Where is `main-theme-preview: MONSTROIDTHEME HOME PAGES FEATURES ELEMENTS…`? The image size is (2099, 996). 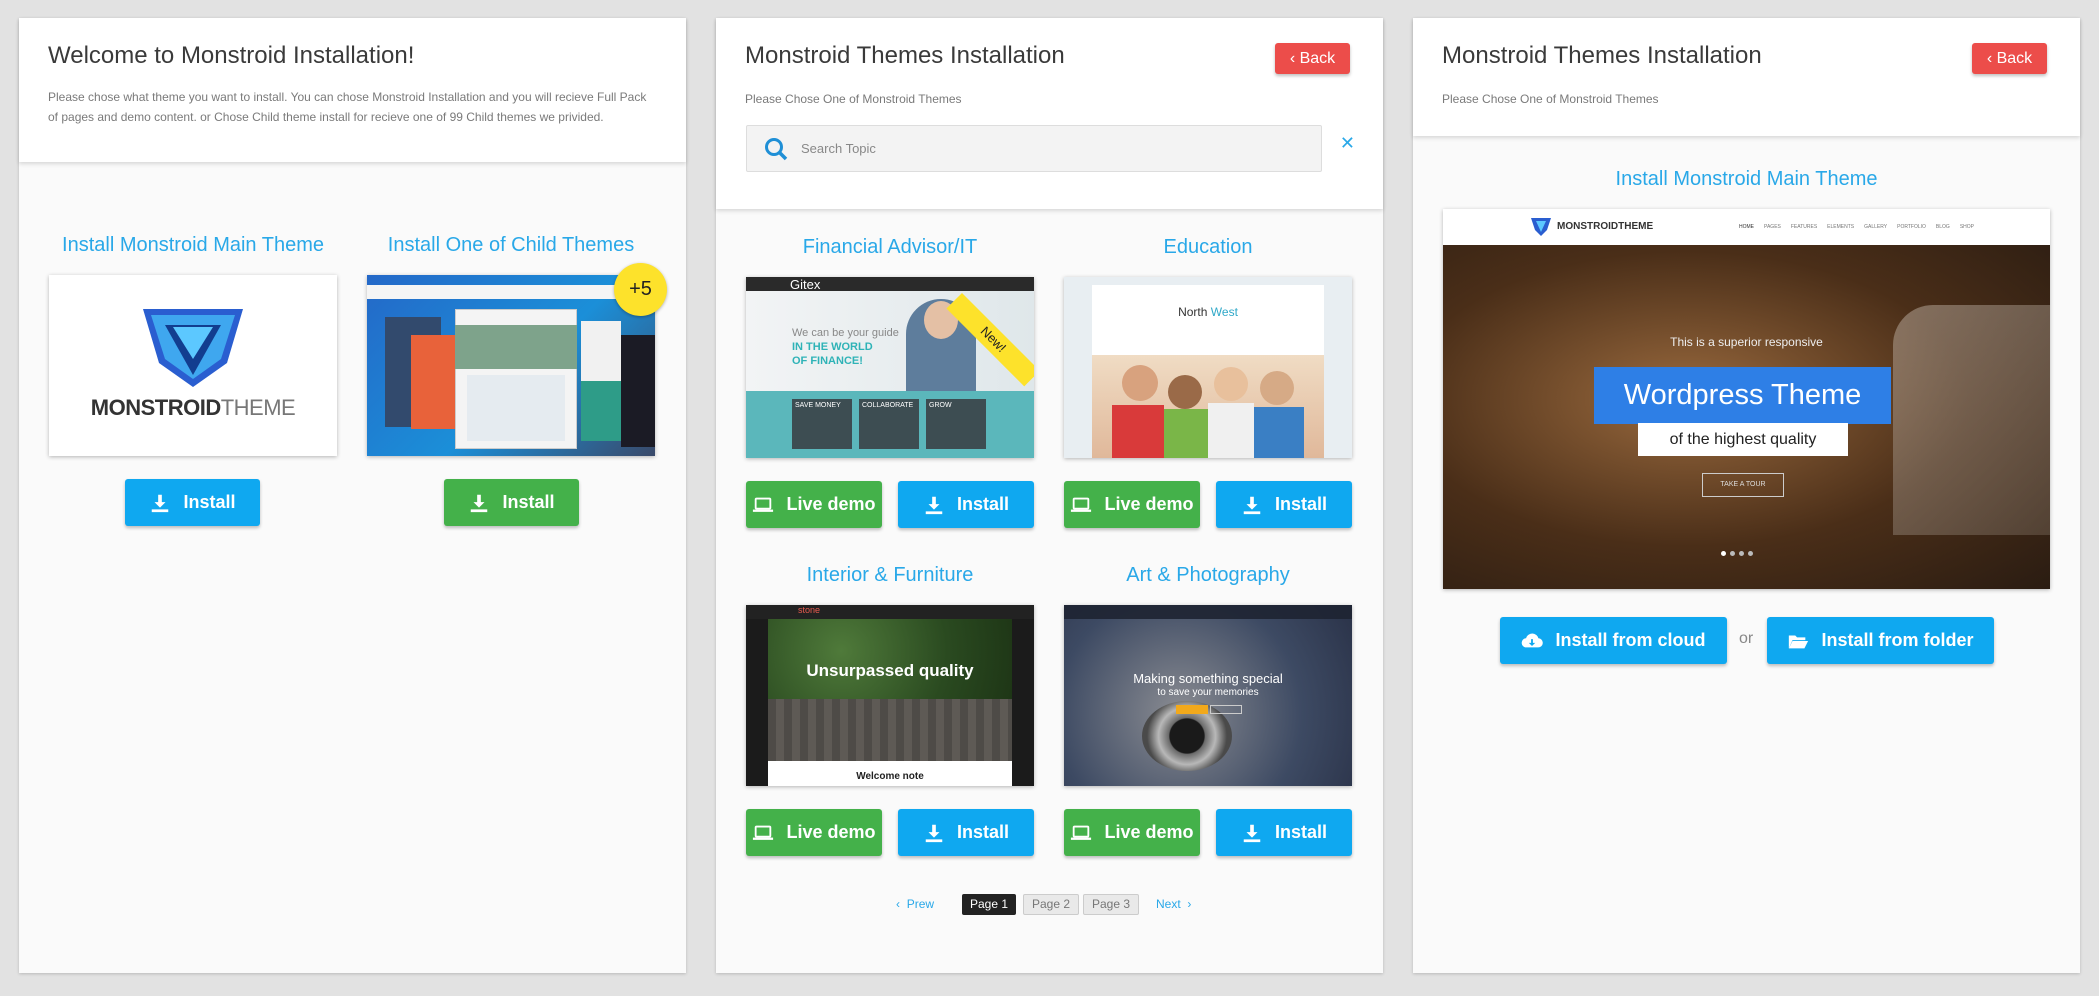
main-theme-preview: MONSTROIDTHEME HOME PAGES FEATURES ELEMENTS… is located at coordinates (1746, 399).